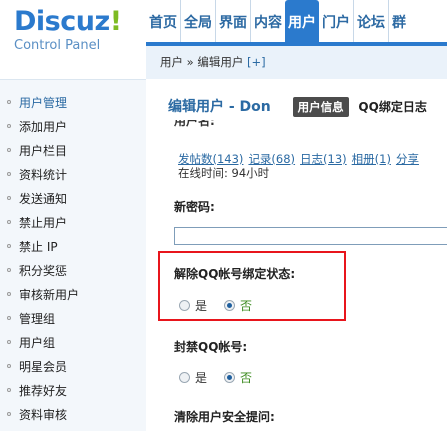 The width and height of the screenshot is (447, 431). What do you see at coordinates (202, 62) in the screenshot?
I see `breadcrumb-text: 用户 » 编辑用户` at bounding box center [202, 62].